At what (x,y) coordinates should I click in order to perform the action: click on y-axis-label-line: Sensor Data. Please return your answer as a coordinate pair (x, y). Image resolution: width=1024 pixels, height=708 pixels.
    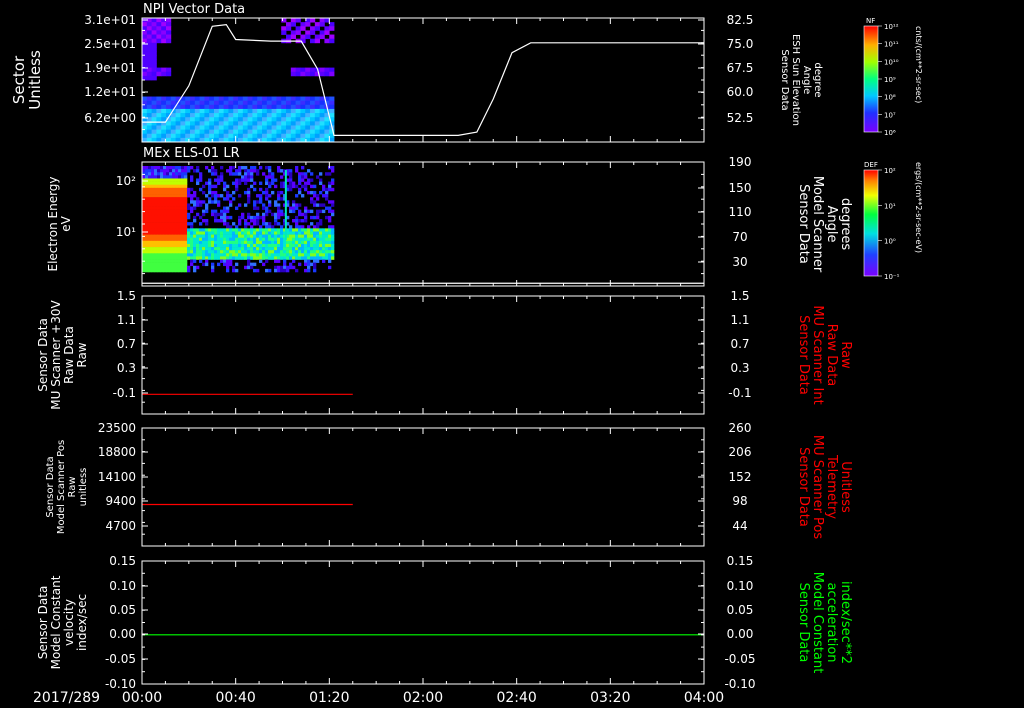
    Looking at the image, I should click on (784, 79).